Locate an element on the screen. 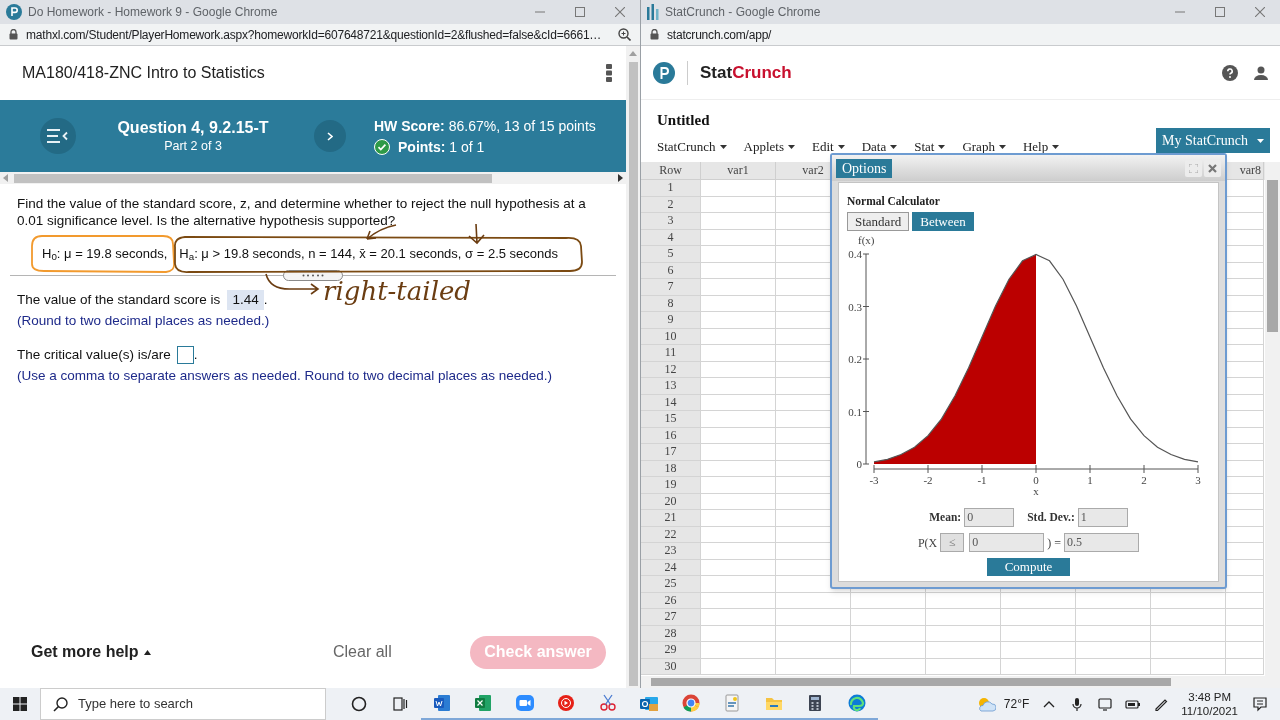 The height and width of the screenshot is (720, 1280). calculator-title: Normal Calculator is located at coordinates (894, 201).